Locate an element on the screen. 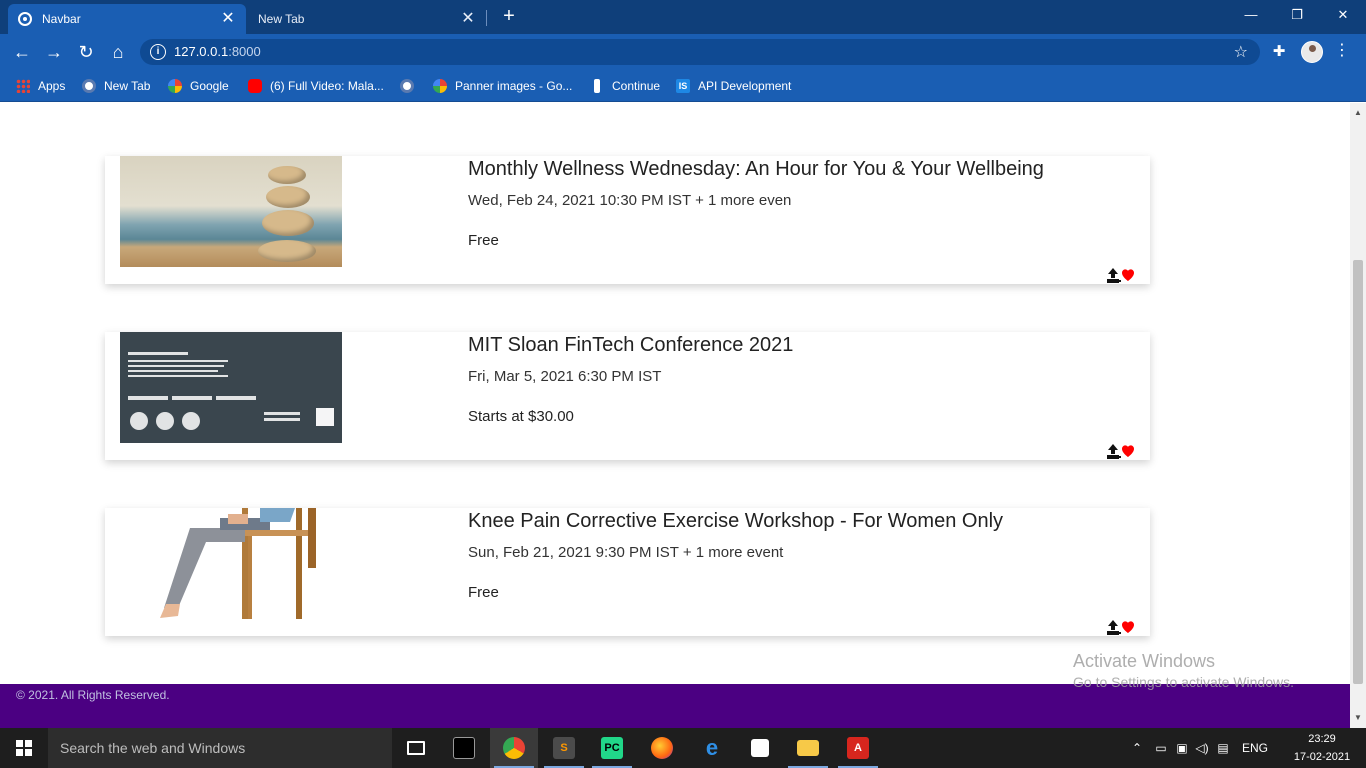 This screenshot has height=768, width=1366. folder-icon is located at coordinates (808, 748).